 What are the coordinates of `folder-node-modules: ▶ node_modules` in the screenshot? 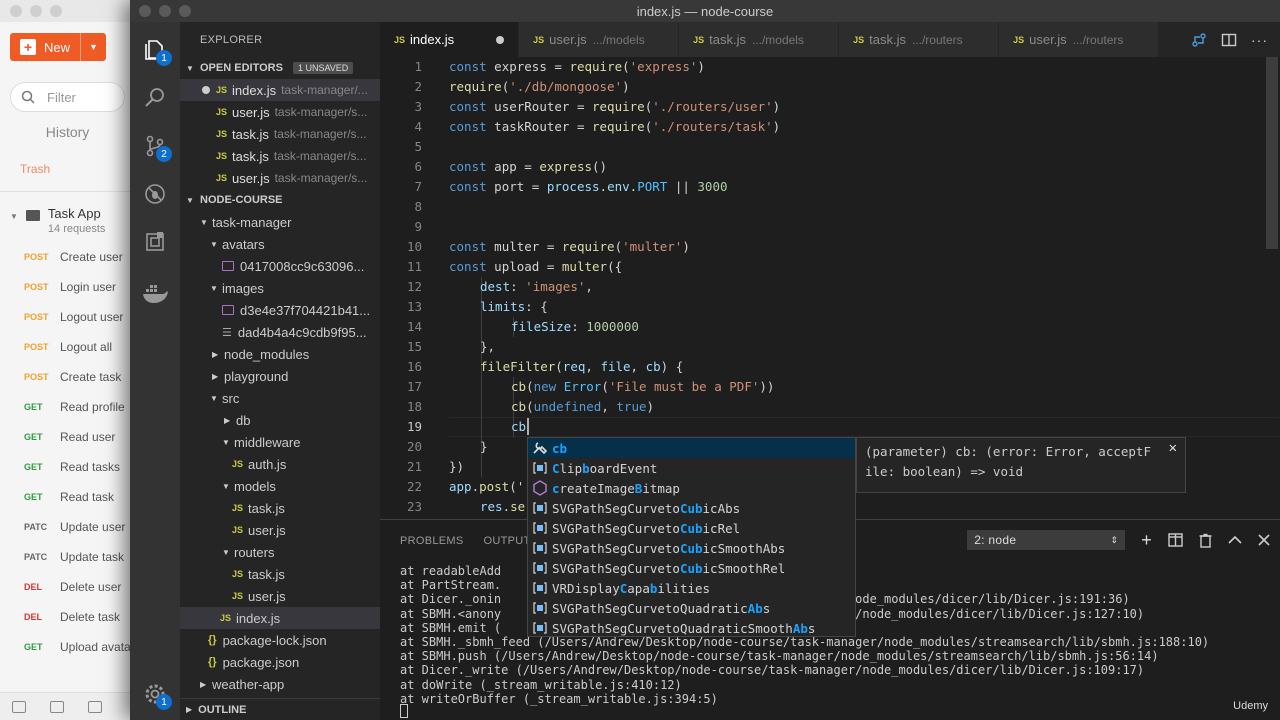 It's located at (280, 354).